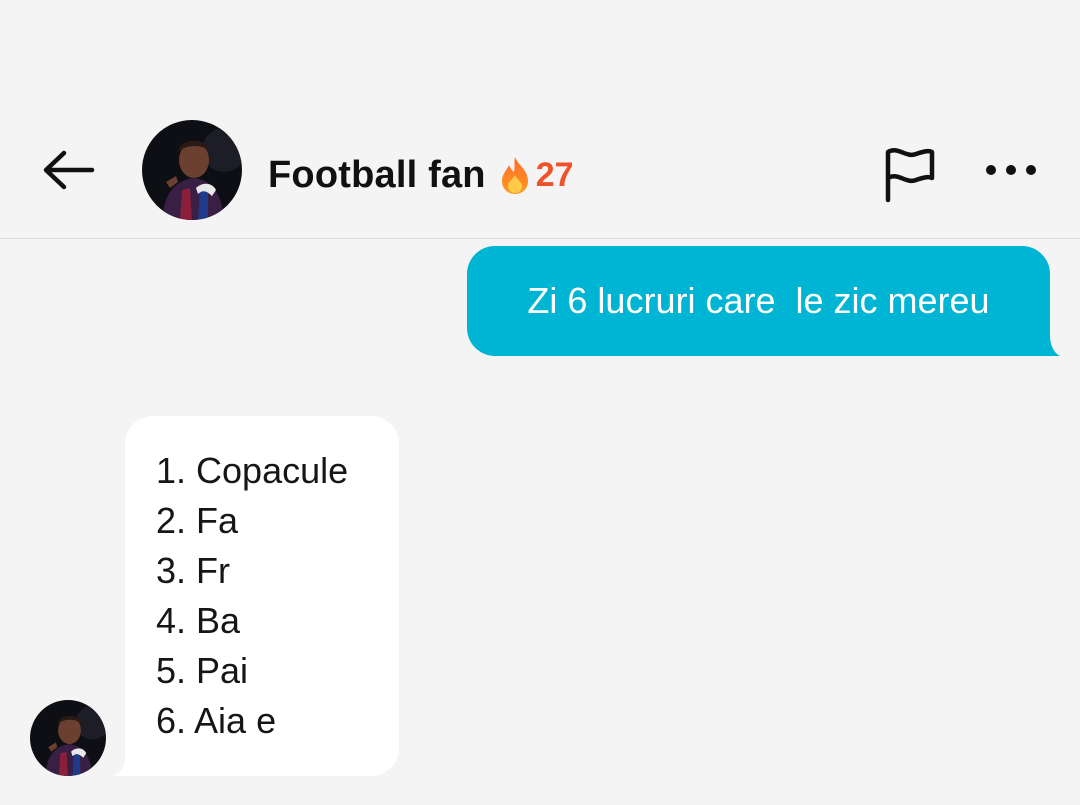 The height and width of the screenshot is (805, 1080). I want to click on message-line: 3. Fr, so click(193, 570).